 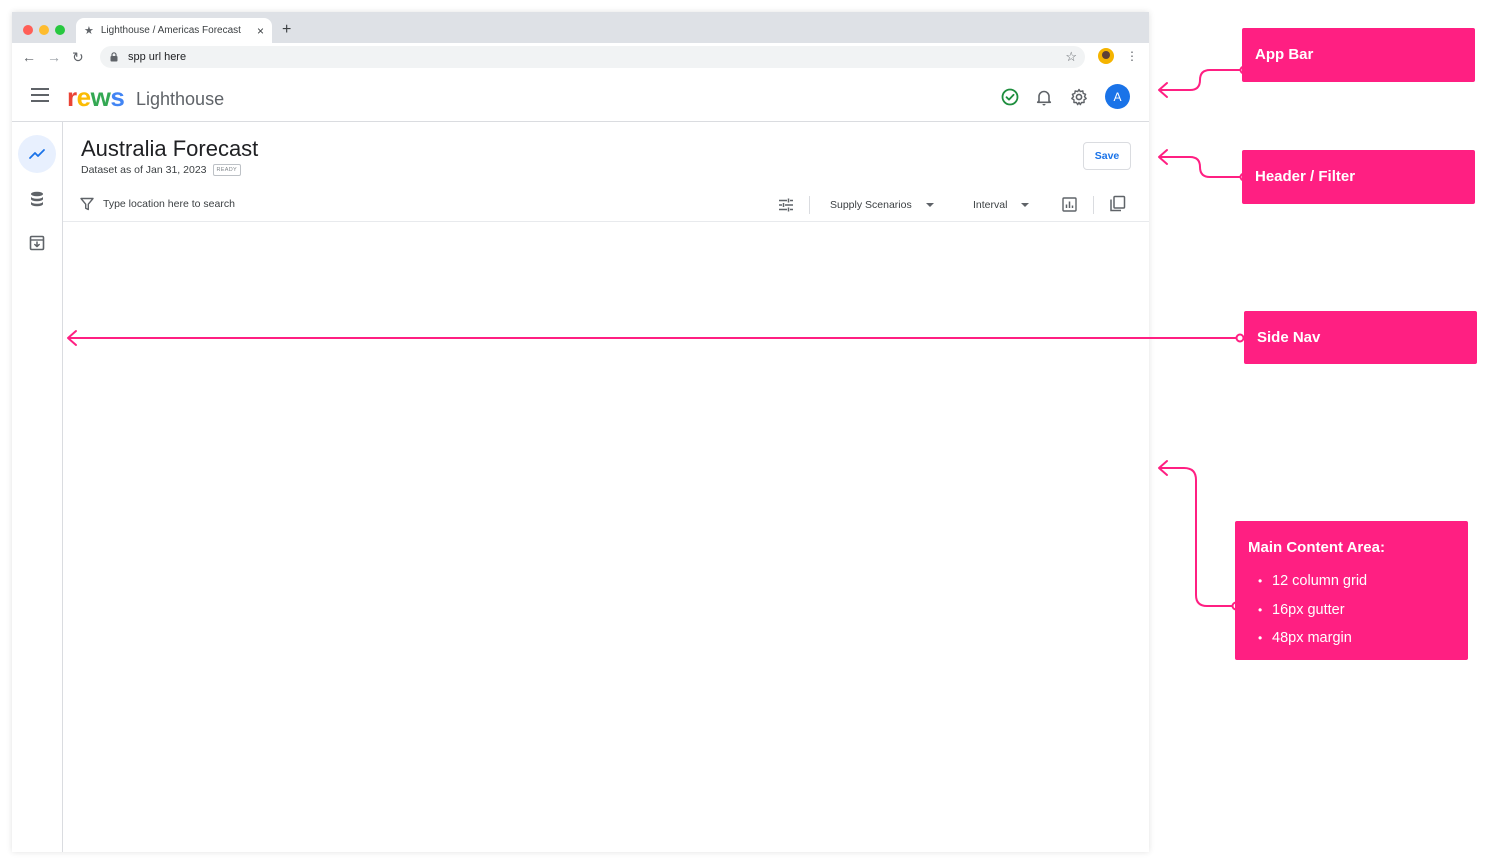 I want to click on dataset-info: Dataset as of Jan 31, 2023 READY, so click(x=161, y=170).